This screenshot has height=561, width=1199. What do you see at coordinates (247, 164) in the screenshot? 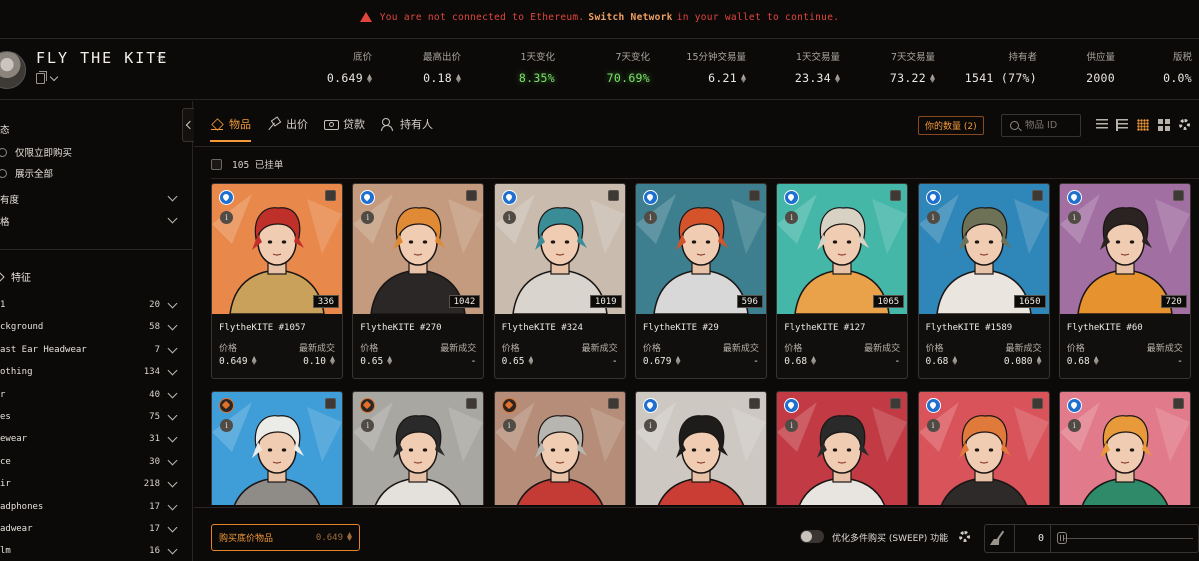
I see `listed-filter: 105 已挂单` at bounding box center [247, 164].